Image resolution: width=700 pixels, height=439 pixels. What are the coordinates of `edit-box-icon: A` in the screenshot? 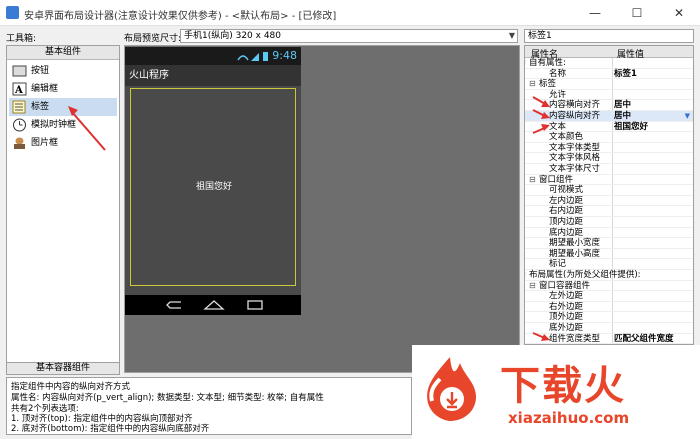 It's located at (19, 89).